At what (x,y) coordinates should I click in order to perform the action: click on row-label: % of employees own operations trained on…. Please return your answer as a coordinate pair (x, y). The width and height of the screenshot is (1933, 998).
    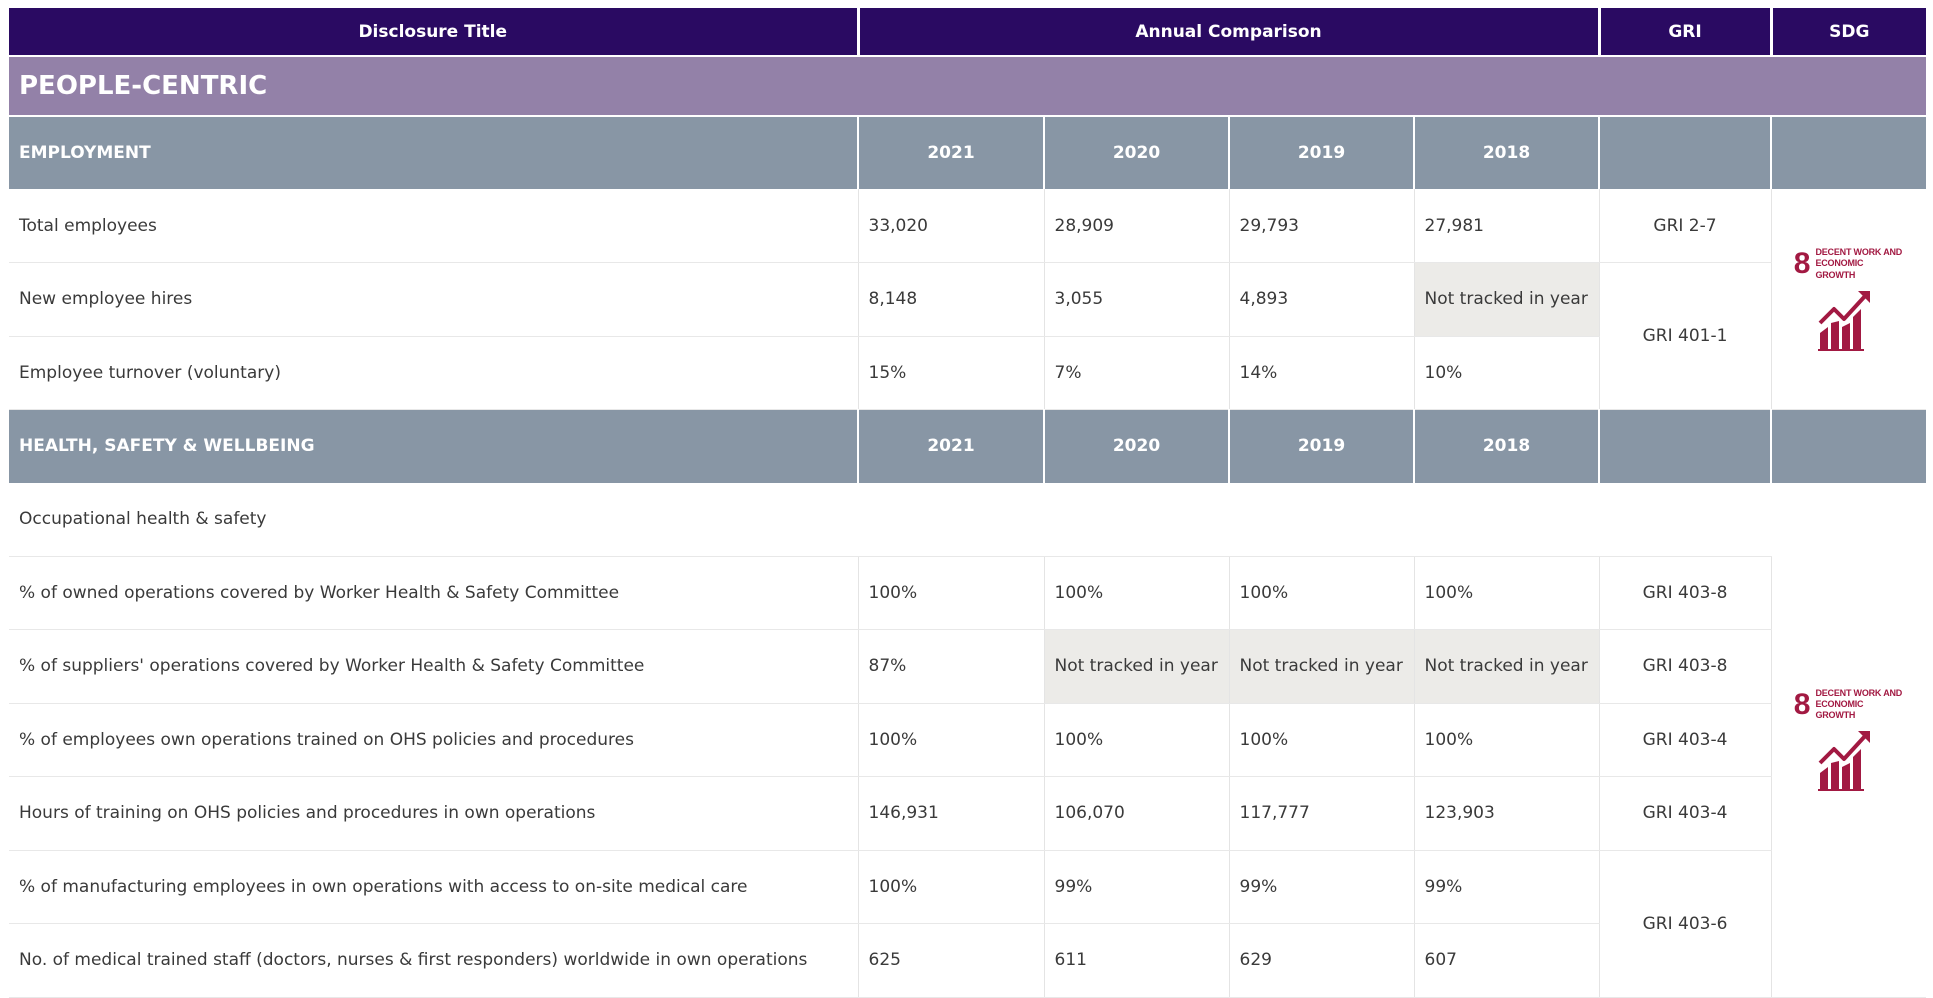
    Looking at the image, I should click on (434, 740).